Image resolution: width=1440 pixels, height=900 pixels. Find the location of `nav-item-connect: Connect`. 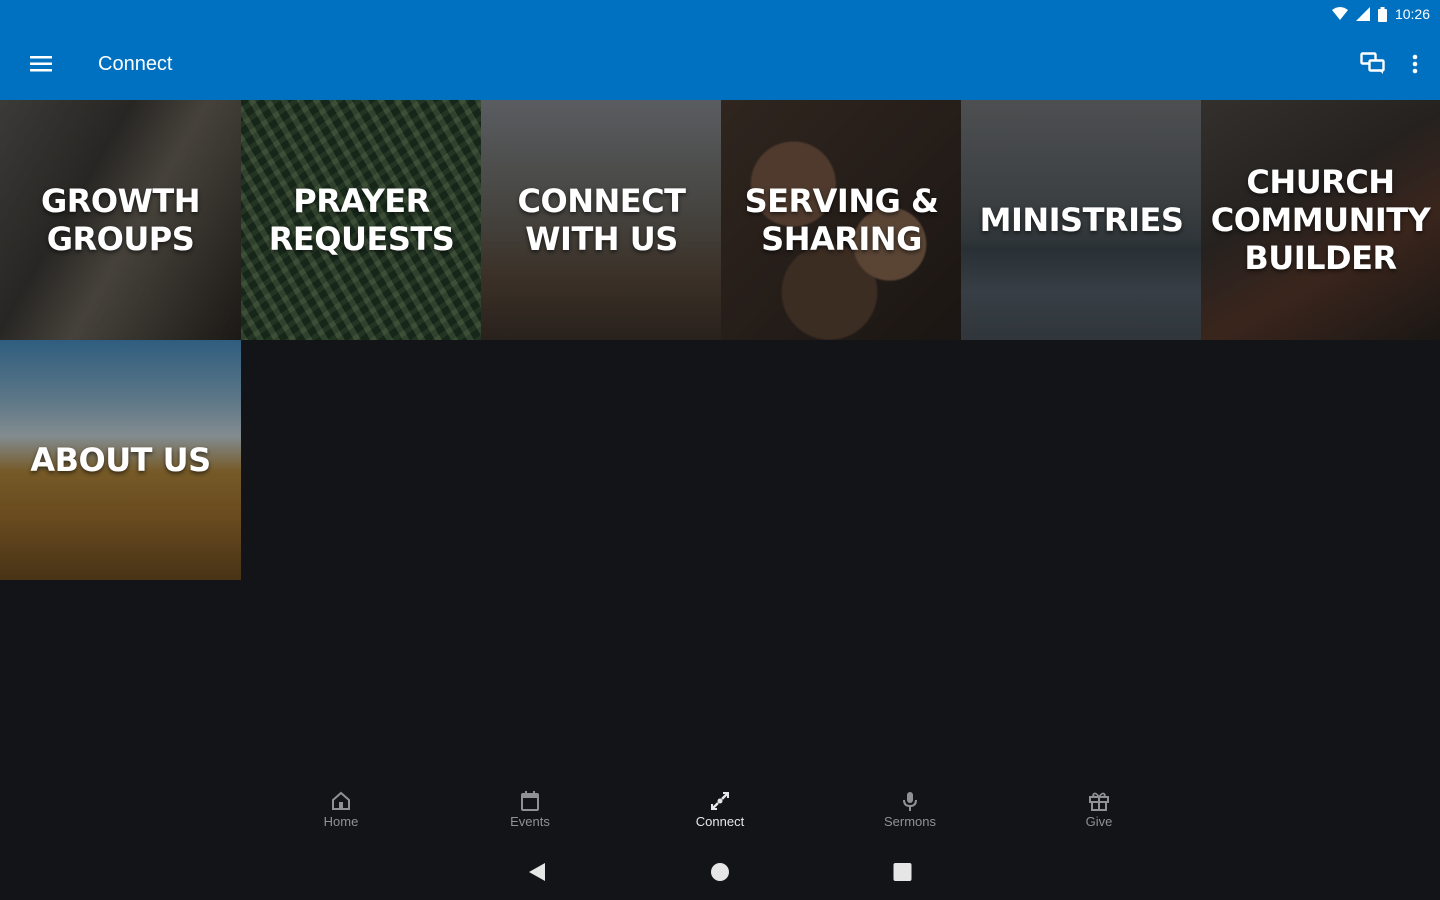

nav-item-connect: Connect is located at coordinates (720, 809).